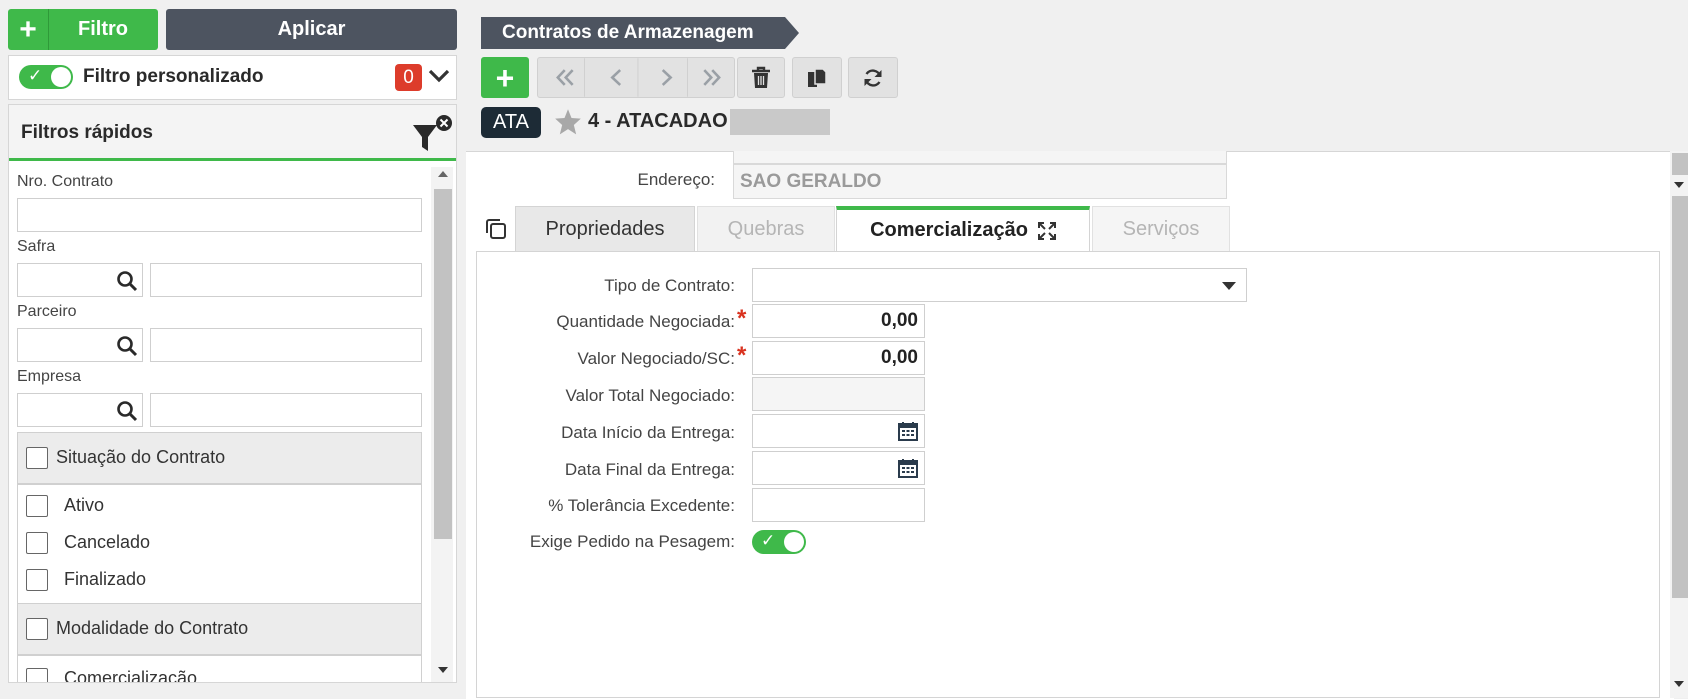  What do you see at coordinates (286, 280) in the screenshot?
I see `safra-description-input` at bounding box center [286, 280].